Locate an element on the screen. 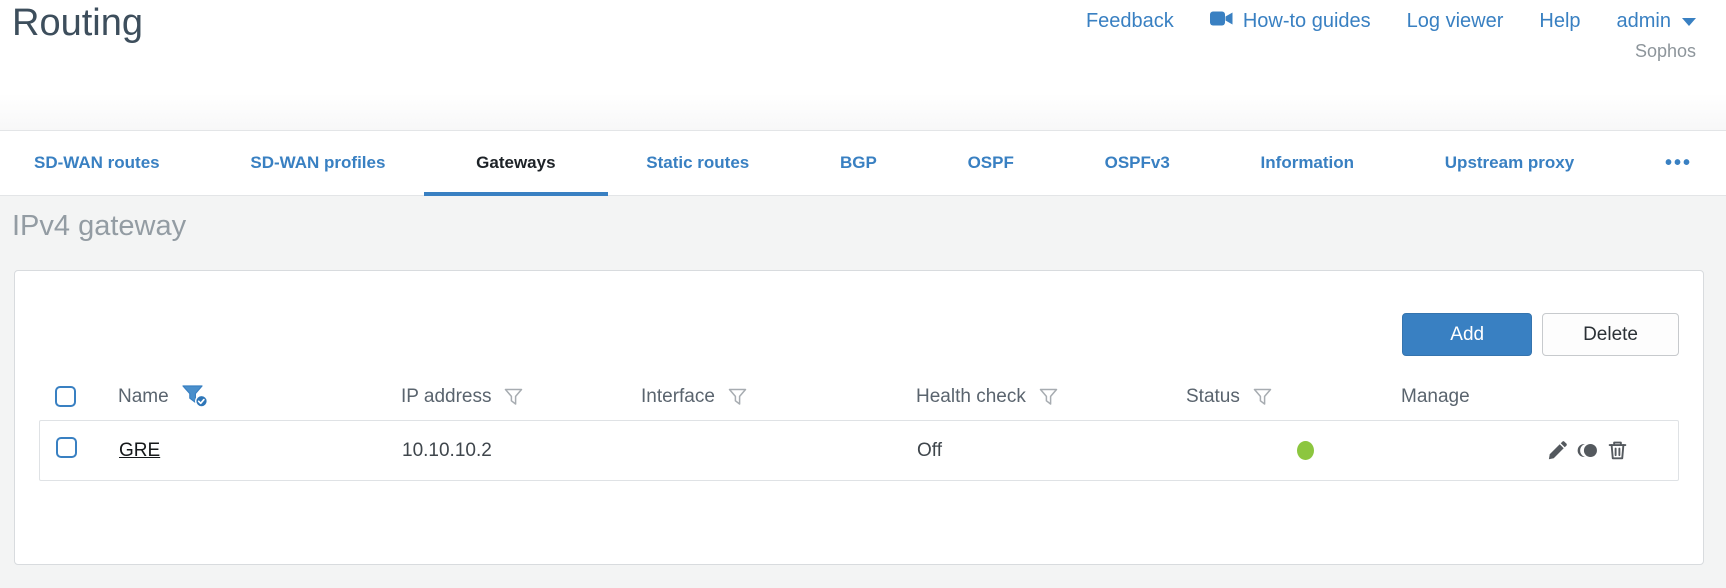 The height and width of the screenshot is (588, 1726). tab-information: Information is located at coordinates (1308, 163).